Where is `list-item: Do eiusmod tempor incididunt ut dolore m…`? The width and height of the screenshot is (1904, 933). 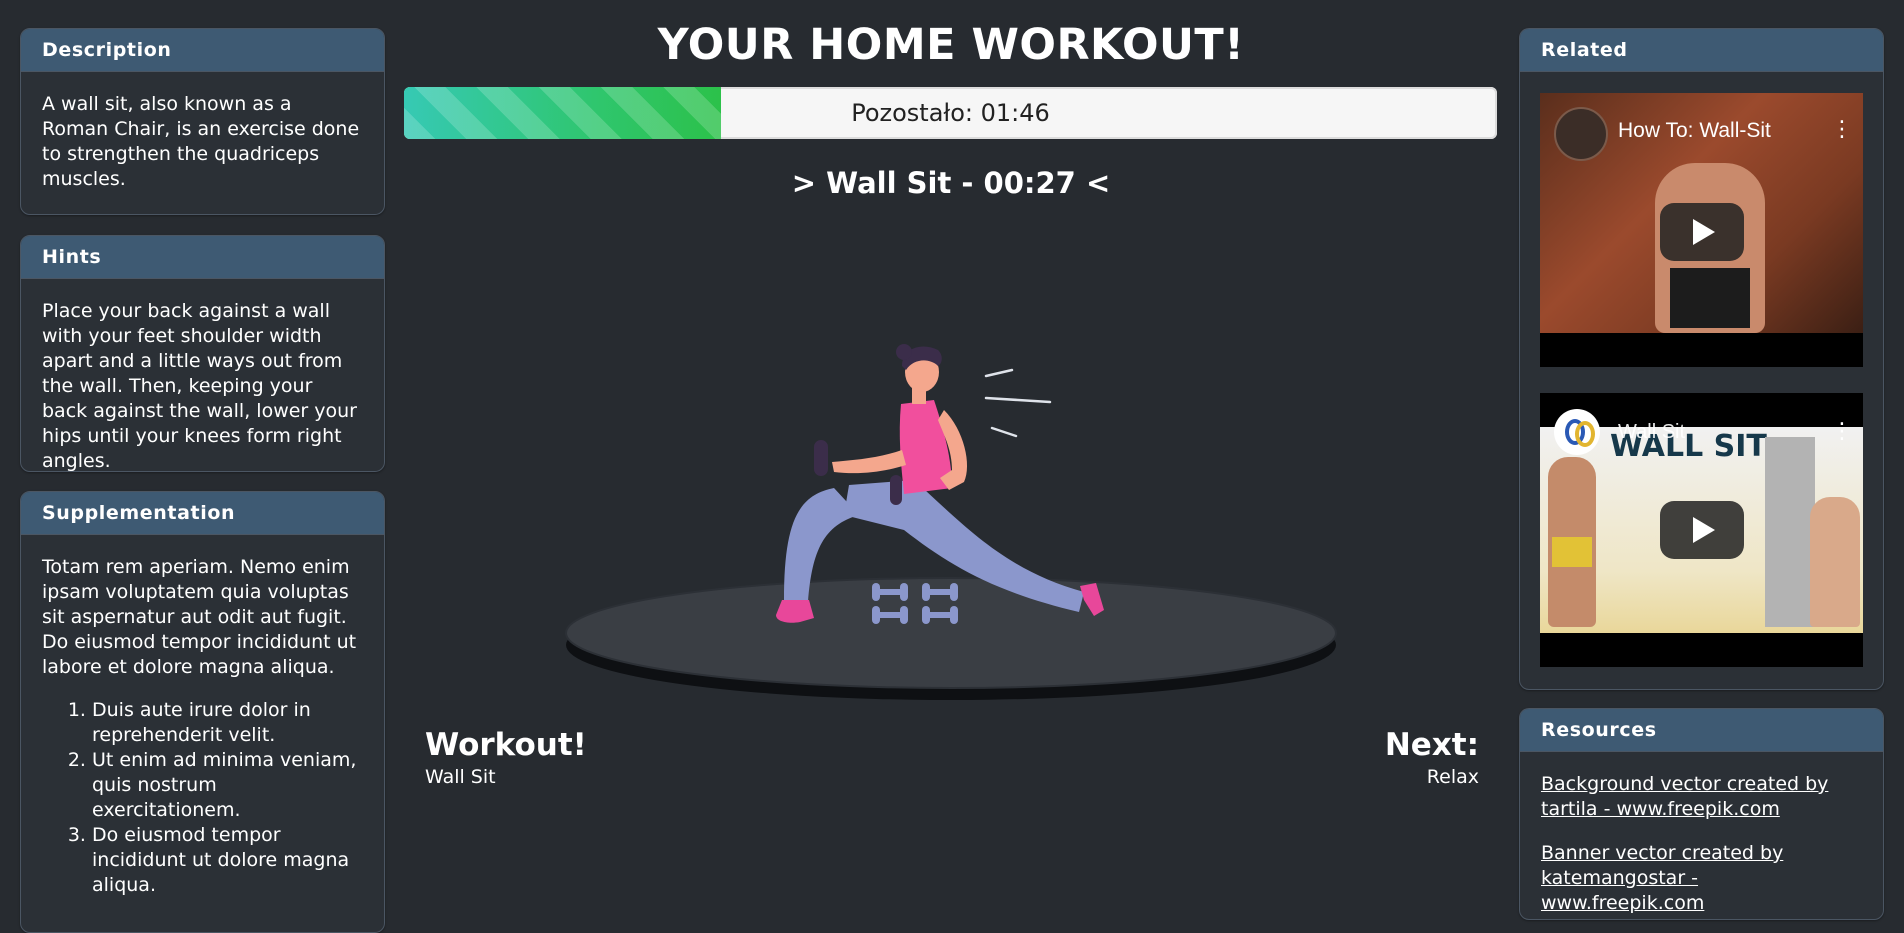 list-item: Do eiusmod tempor incididunt ut dolore m… is located at coordinates (227, 860).